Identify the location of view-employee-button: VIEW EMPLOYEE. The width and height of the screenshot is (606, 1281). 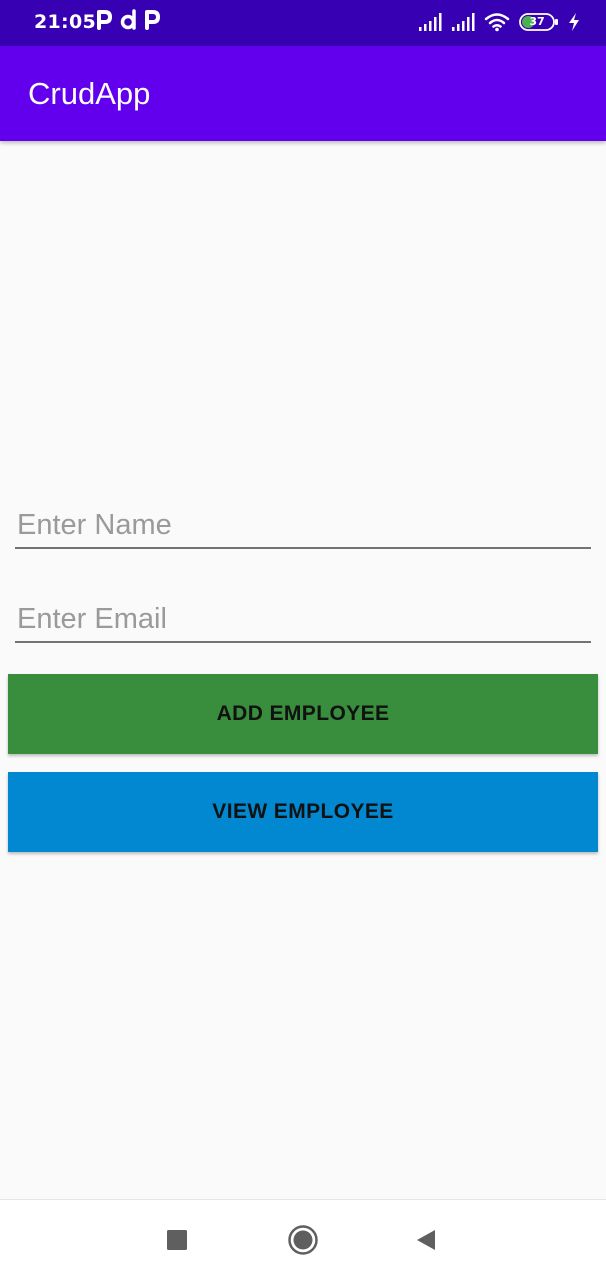
(303, 812).